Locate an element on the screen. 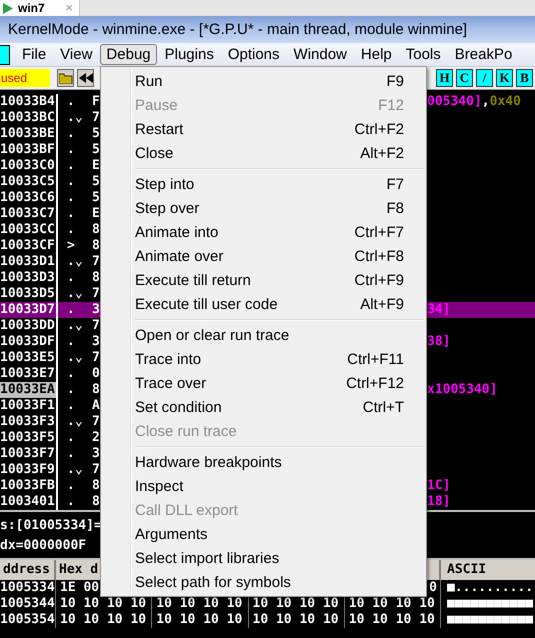 Image resolution: width=535 pixels, height=638 pixels. comment-text: 38] is located at coordinates (438, 341).